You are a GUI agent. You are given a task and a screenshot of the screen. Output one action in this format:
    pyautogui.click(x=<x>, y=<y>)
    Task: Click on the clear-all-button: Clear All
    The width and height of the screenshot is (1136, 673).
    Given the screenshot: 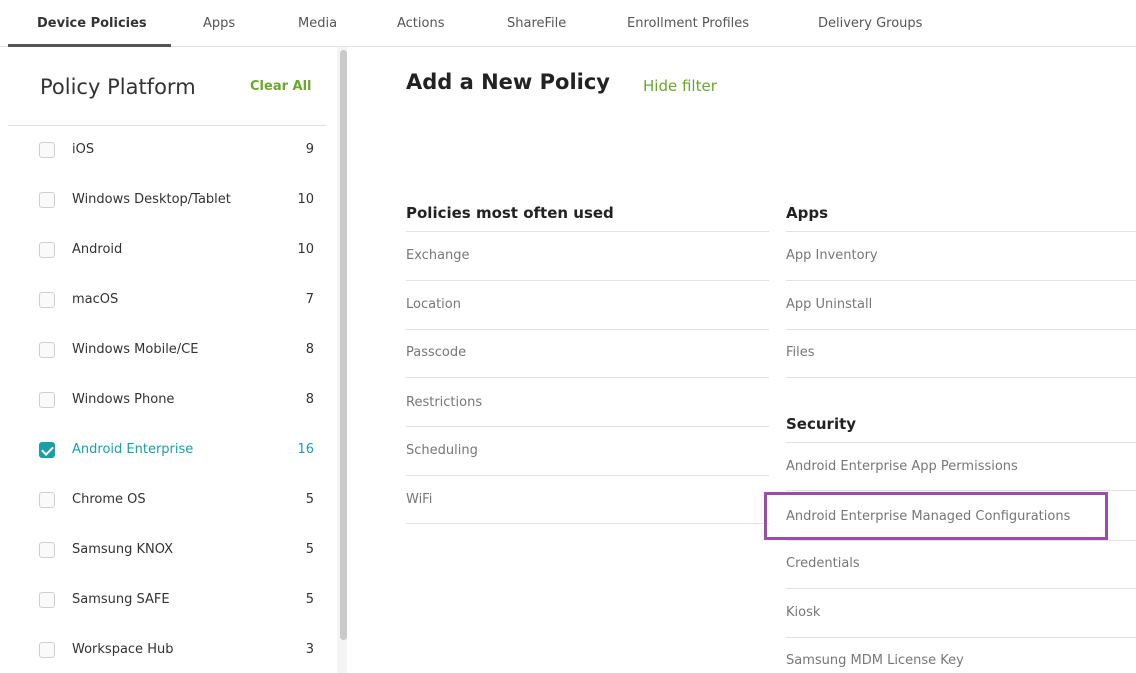 What is the action you would take?
    pyautogui.click(x=281, y=86)
    